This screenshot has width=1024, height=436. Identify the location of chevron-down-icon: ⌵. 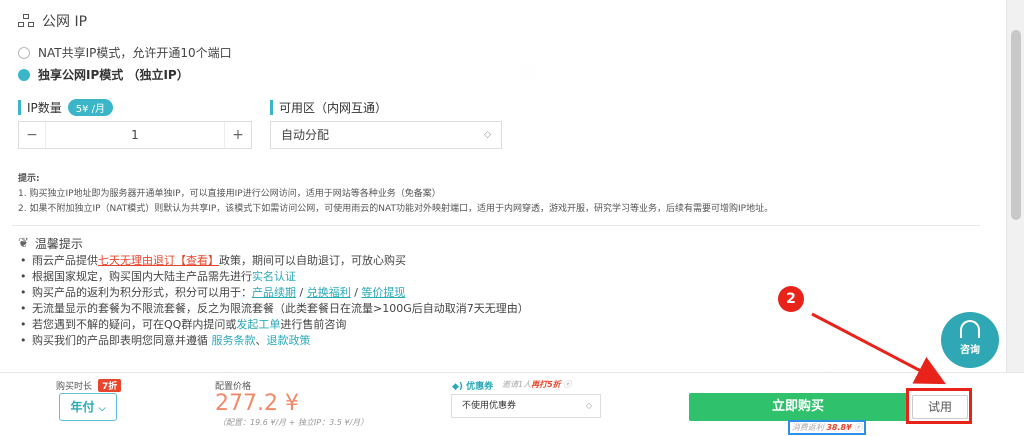
(102, 409).